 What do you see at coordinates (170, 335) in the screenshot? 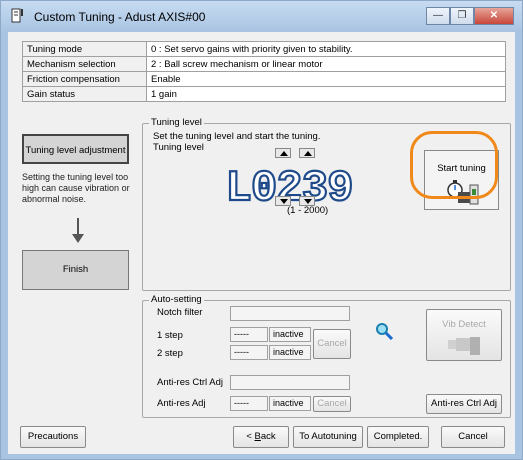
I see `step1-label: 1 step` at bounding box center [170, 335].